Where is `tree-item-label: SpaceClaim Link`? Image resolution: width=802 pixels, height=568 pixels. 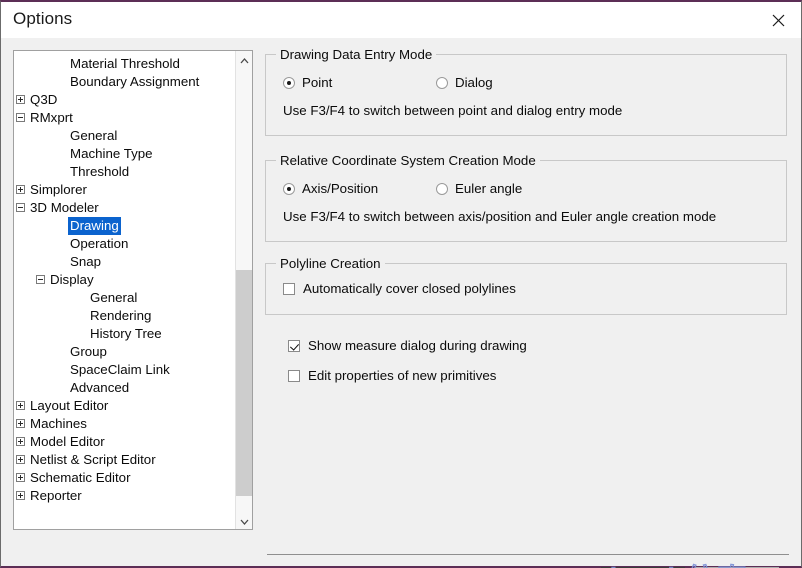 tree-item-label: SpaceClaim Link is located at coordinates (120, 369).